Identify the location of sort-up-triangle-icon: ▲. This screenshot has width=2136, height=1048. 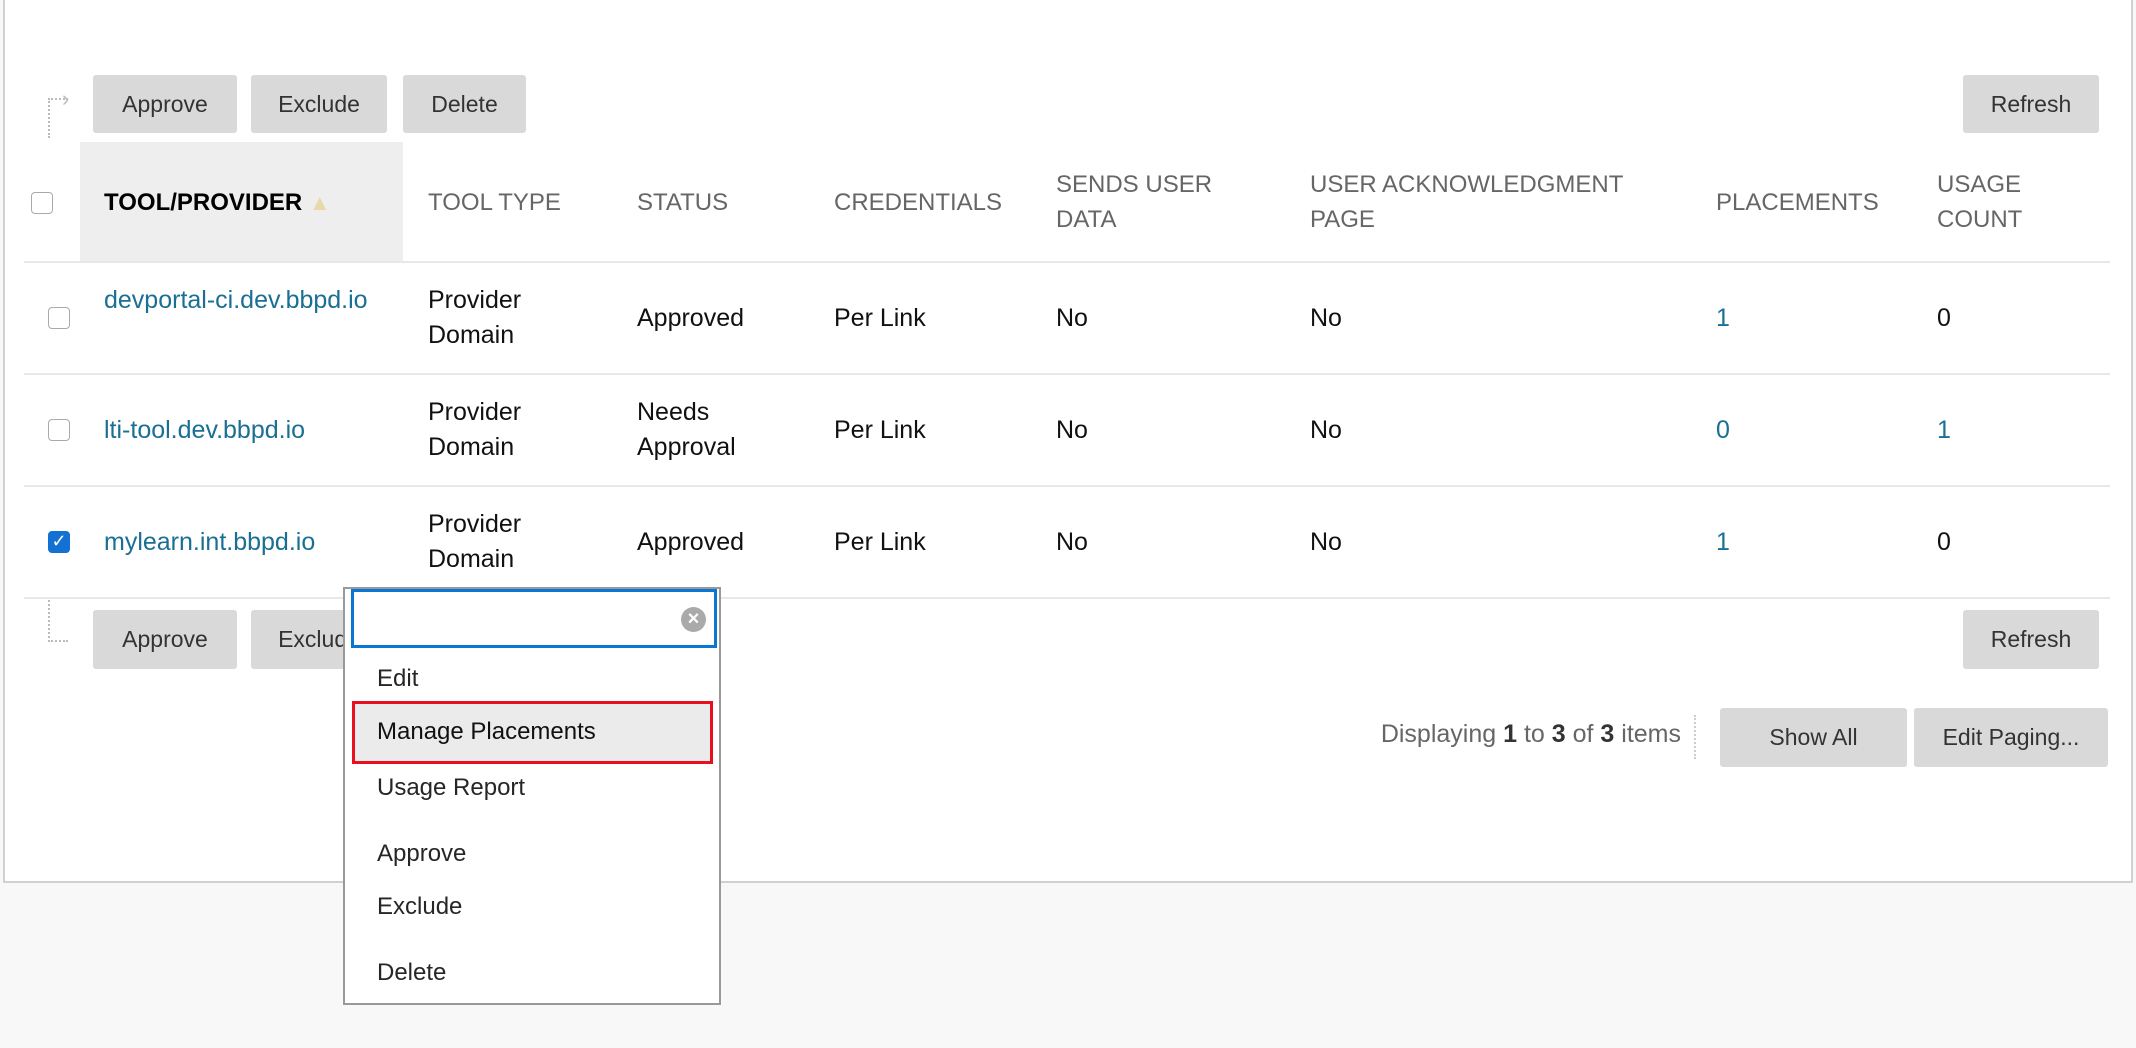
(319, 202).